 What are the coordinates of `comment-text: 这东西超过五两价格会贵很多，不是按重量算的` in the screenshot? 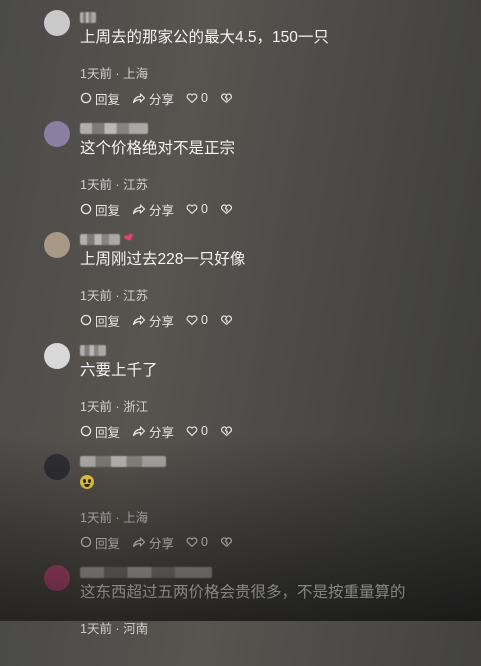 It's located at (243, 592).